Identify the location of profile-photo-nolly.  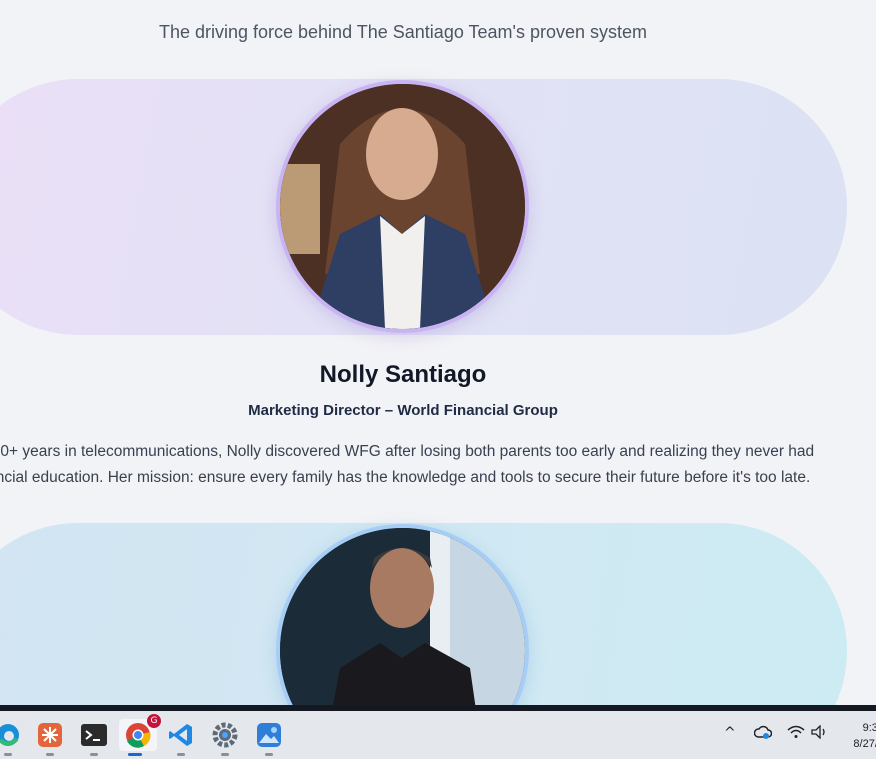
(402, 206).